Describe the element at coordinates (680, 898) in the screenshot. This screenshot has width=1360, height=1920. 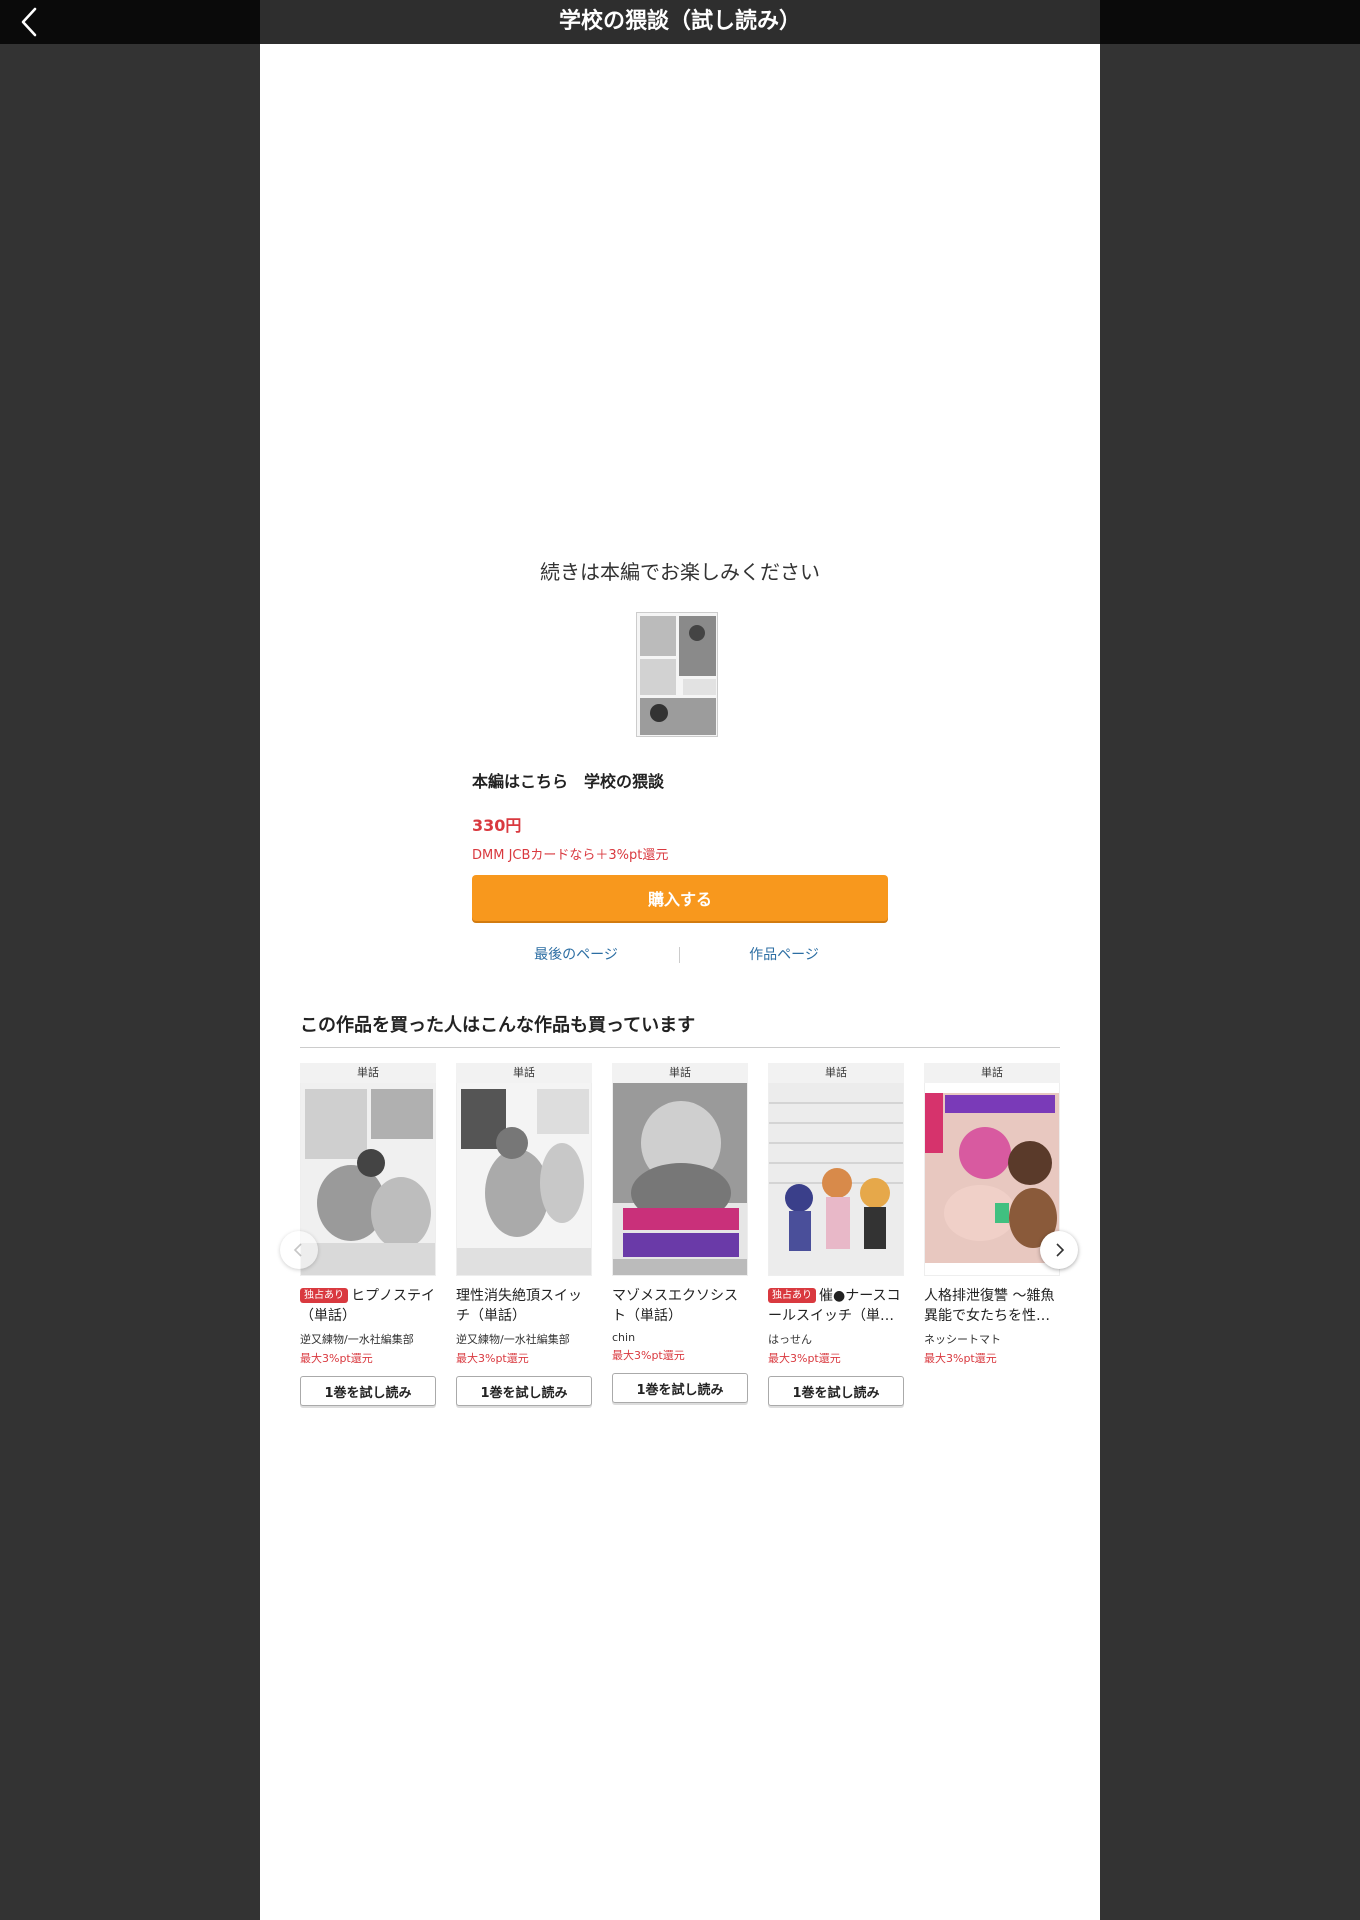
I see `buy-button: 購入する` at that location.